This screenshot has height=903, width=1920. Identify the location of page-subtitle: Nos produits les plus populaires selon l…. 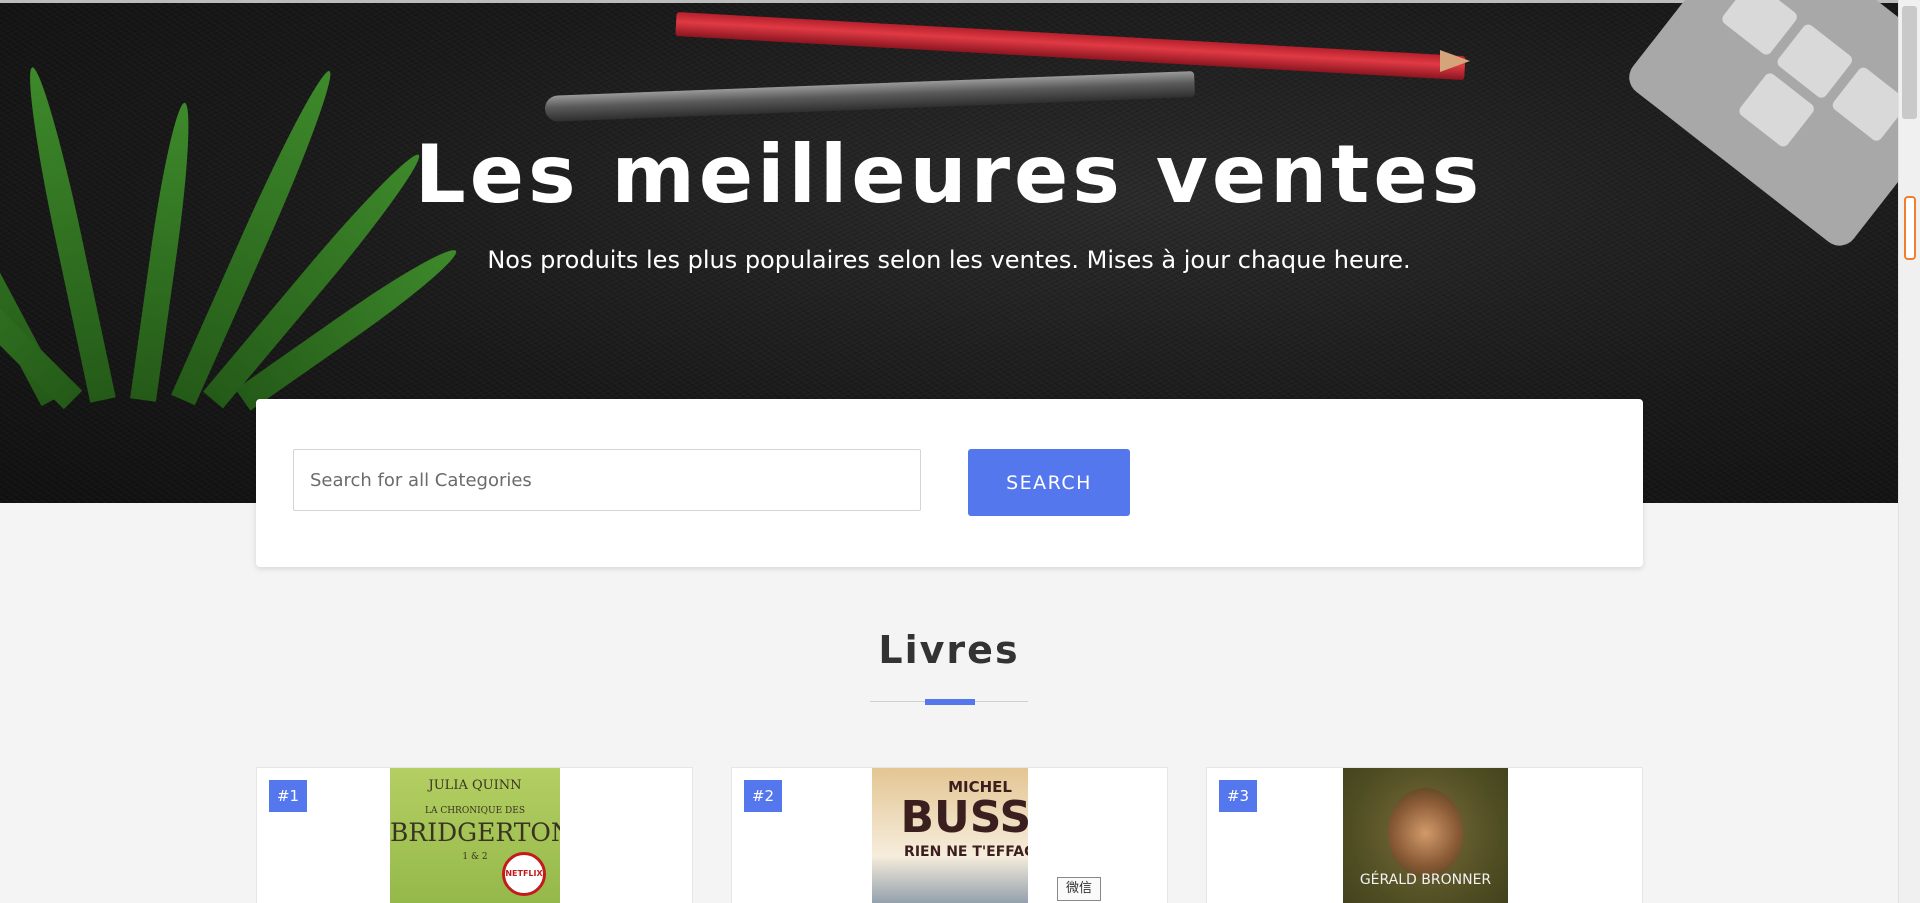
(949, 260).